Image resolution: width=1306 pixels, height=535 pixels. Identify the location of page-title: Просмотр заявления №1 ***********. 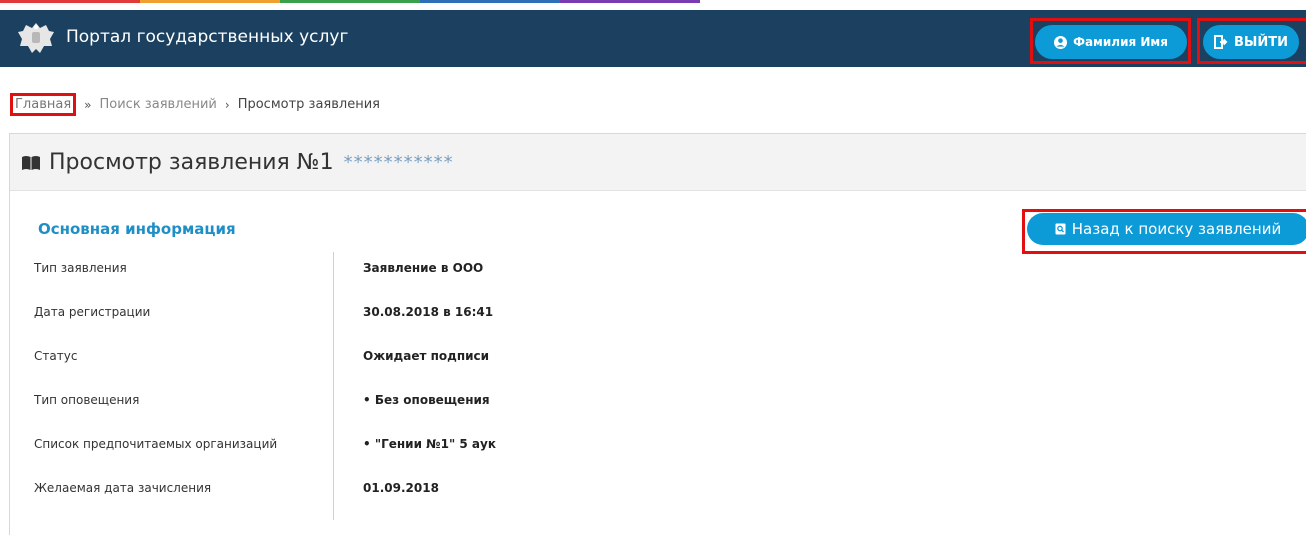
(237, 162).